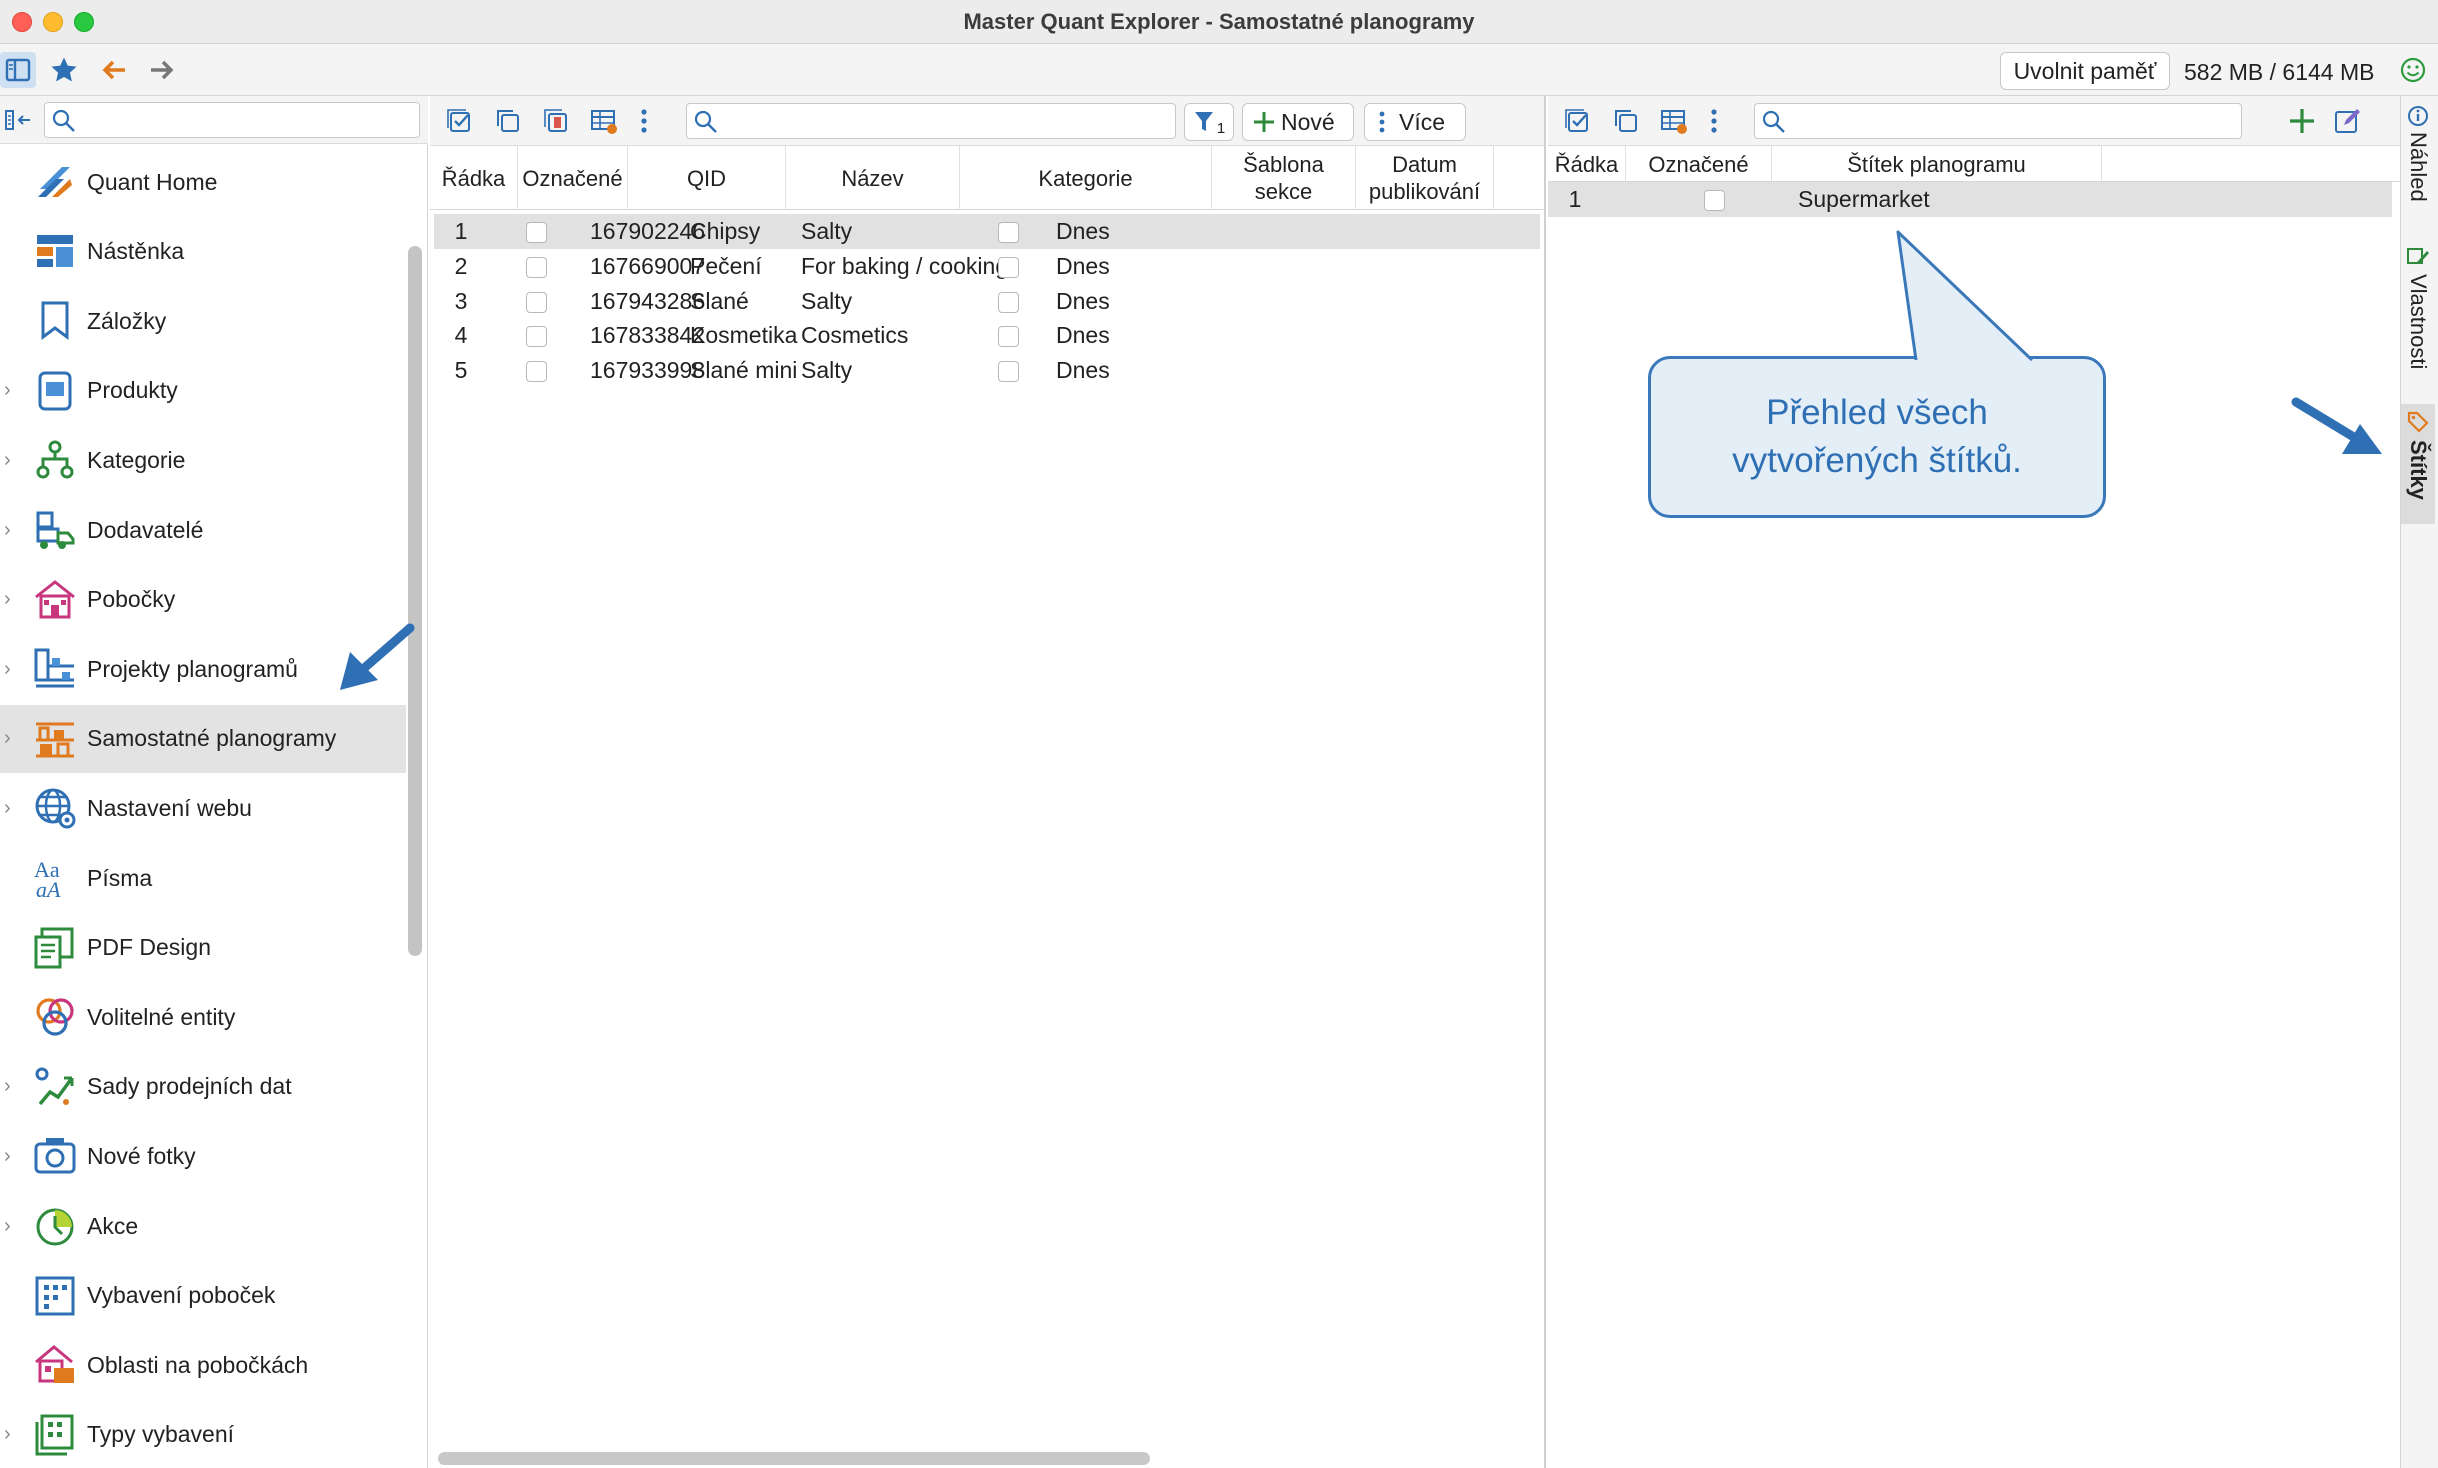  I want to click on nav-item-planogram: › Samostatné planogramy, so click(203, 738).